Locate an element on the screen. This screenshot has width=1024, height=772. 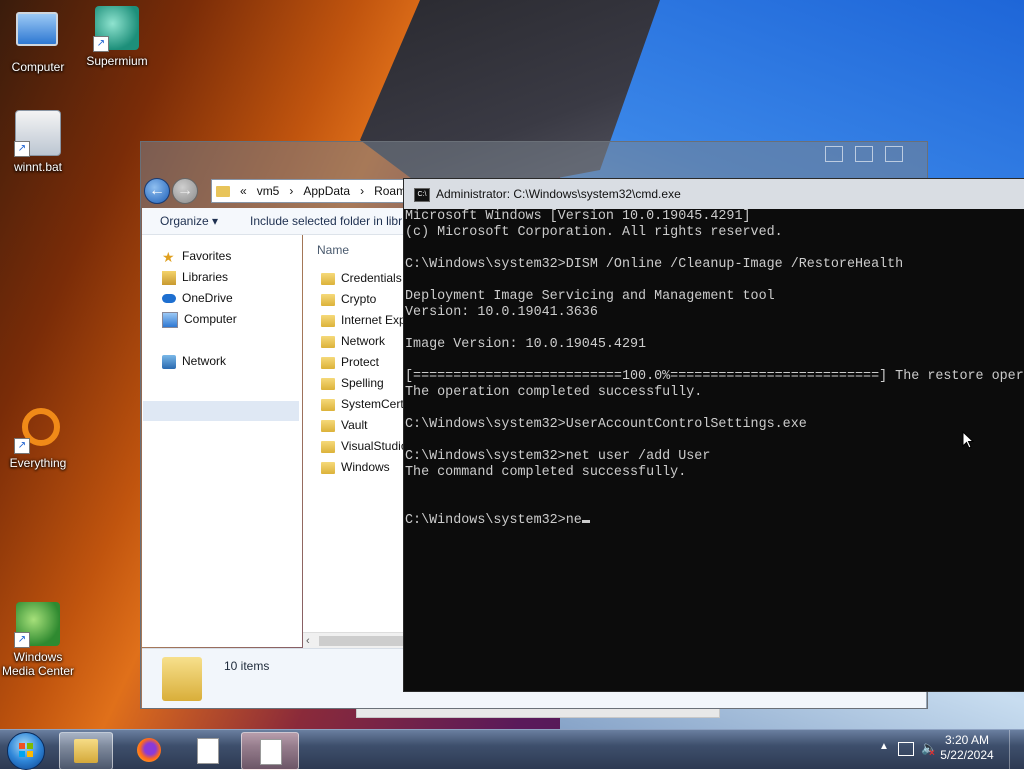
desktop-icon-windows-media-center: ↗ Windows Media Center is located at coordinates (38, 640).